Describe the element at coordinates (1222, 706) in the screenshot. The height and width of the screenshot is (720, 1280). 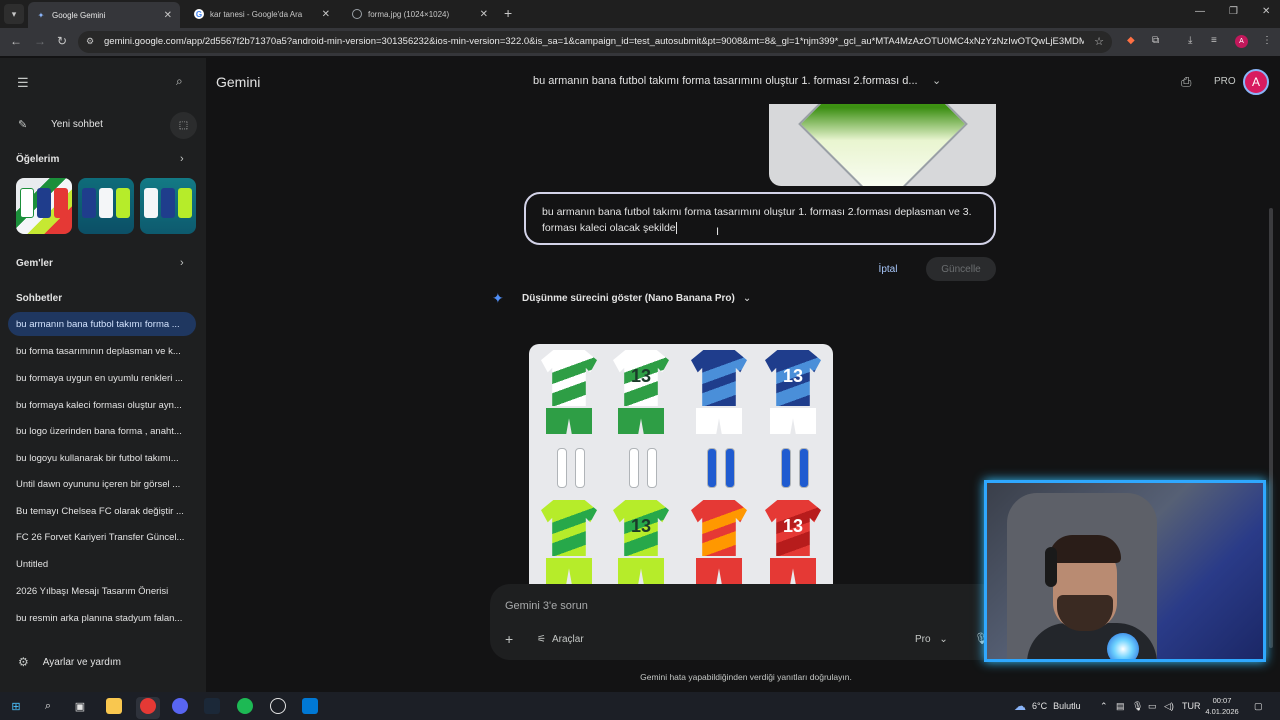
I see `clock: 00:07 4.01.2026` at that location.